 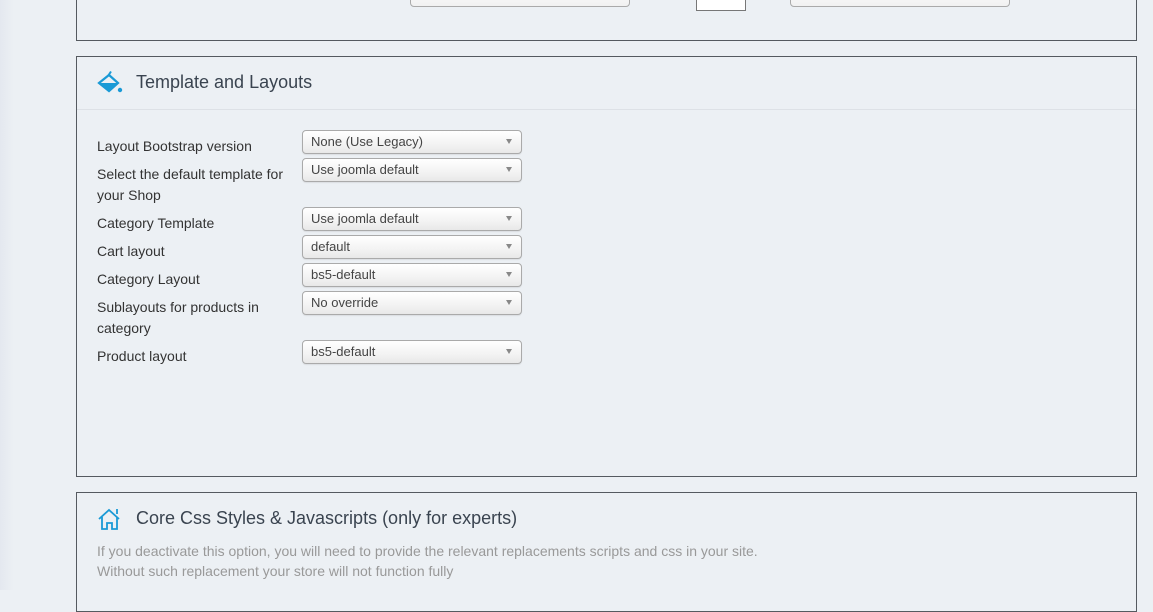 I want to click on select-bootstrap-version: None (Use Legacy), so click(x=412, y=142).